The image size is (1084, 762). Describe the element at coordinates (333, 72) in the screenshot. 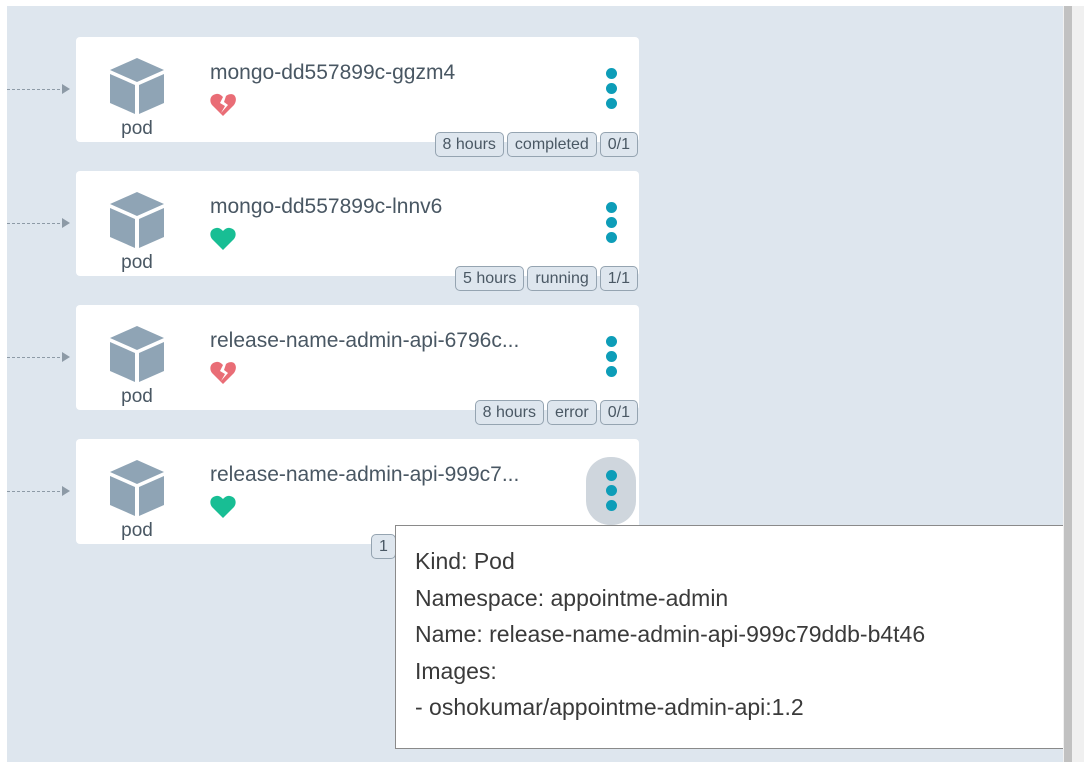

I see `pod-name: mongo-dd557899c-ggzm4` at that location.